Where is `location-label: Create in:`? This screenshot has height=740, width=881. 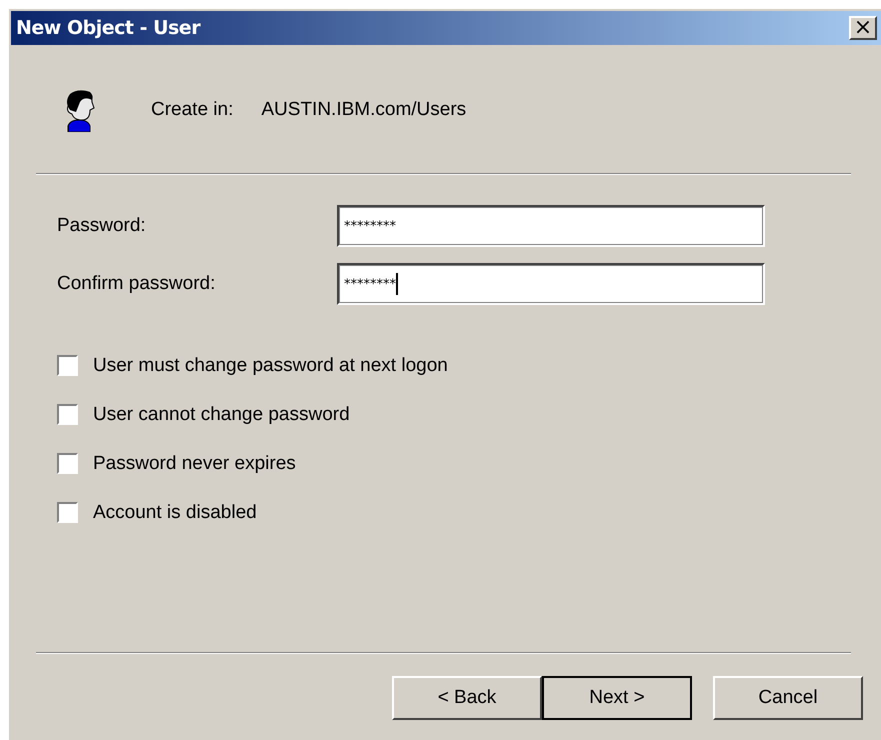
location-label: Create in: is located at coordinates (192, 110).